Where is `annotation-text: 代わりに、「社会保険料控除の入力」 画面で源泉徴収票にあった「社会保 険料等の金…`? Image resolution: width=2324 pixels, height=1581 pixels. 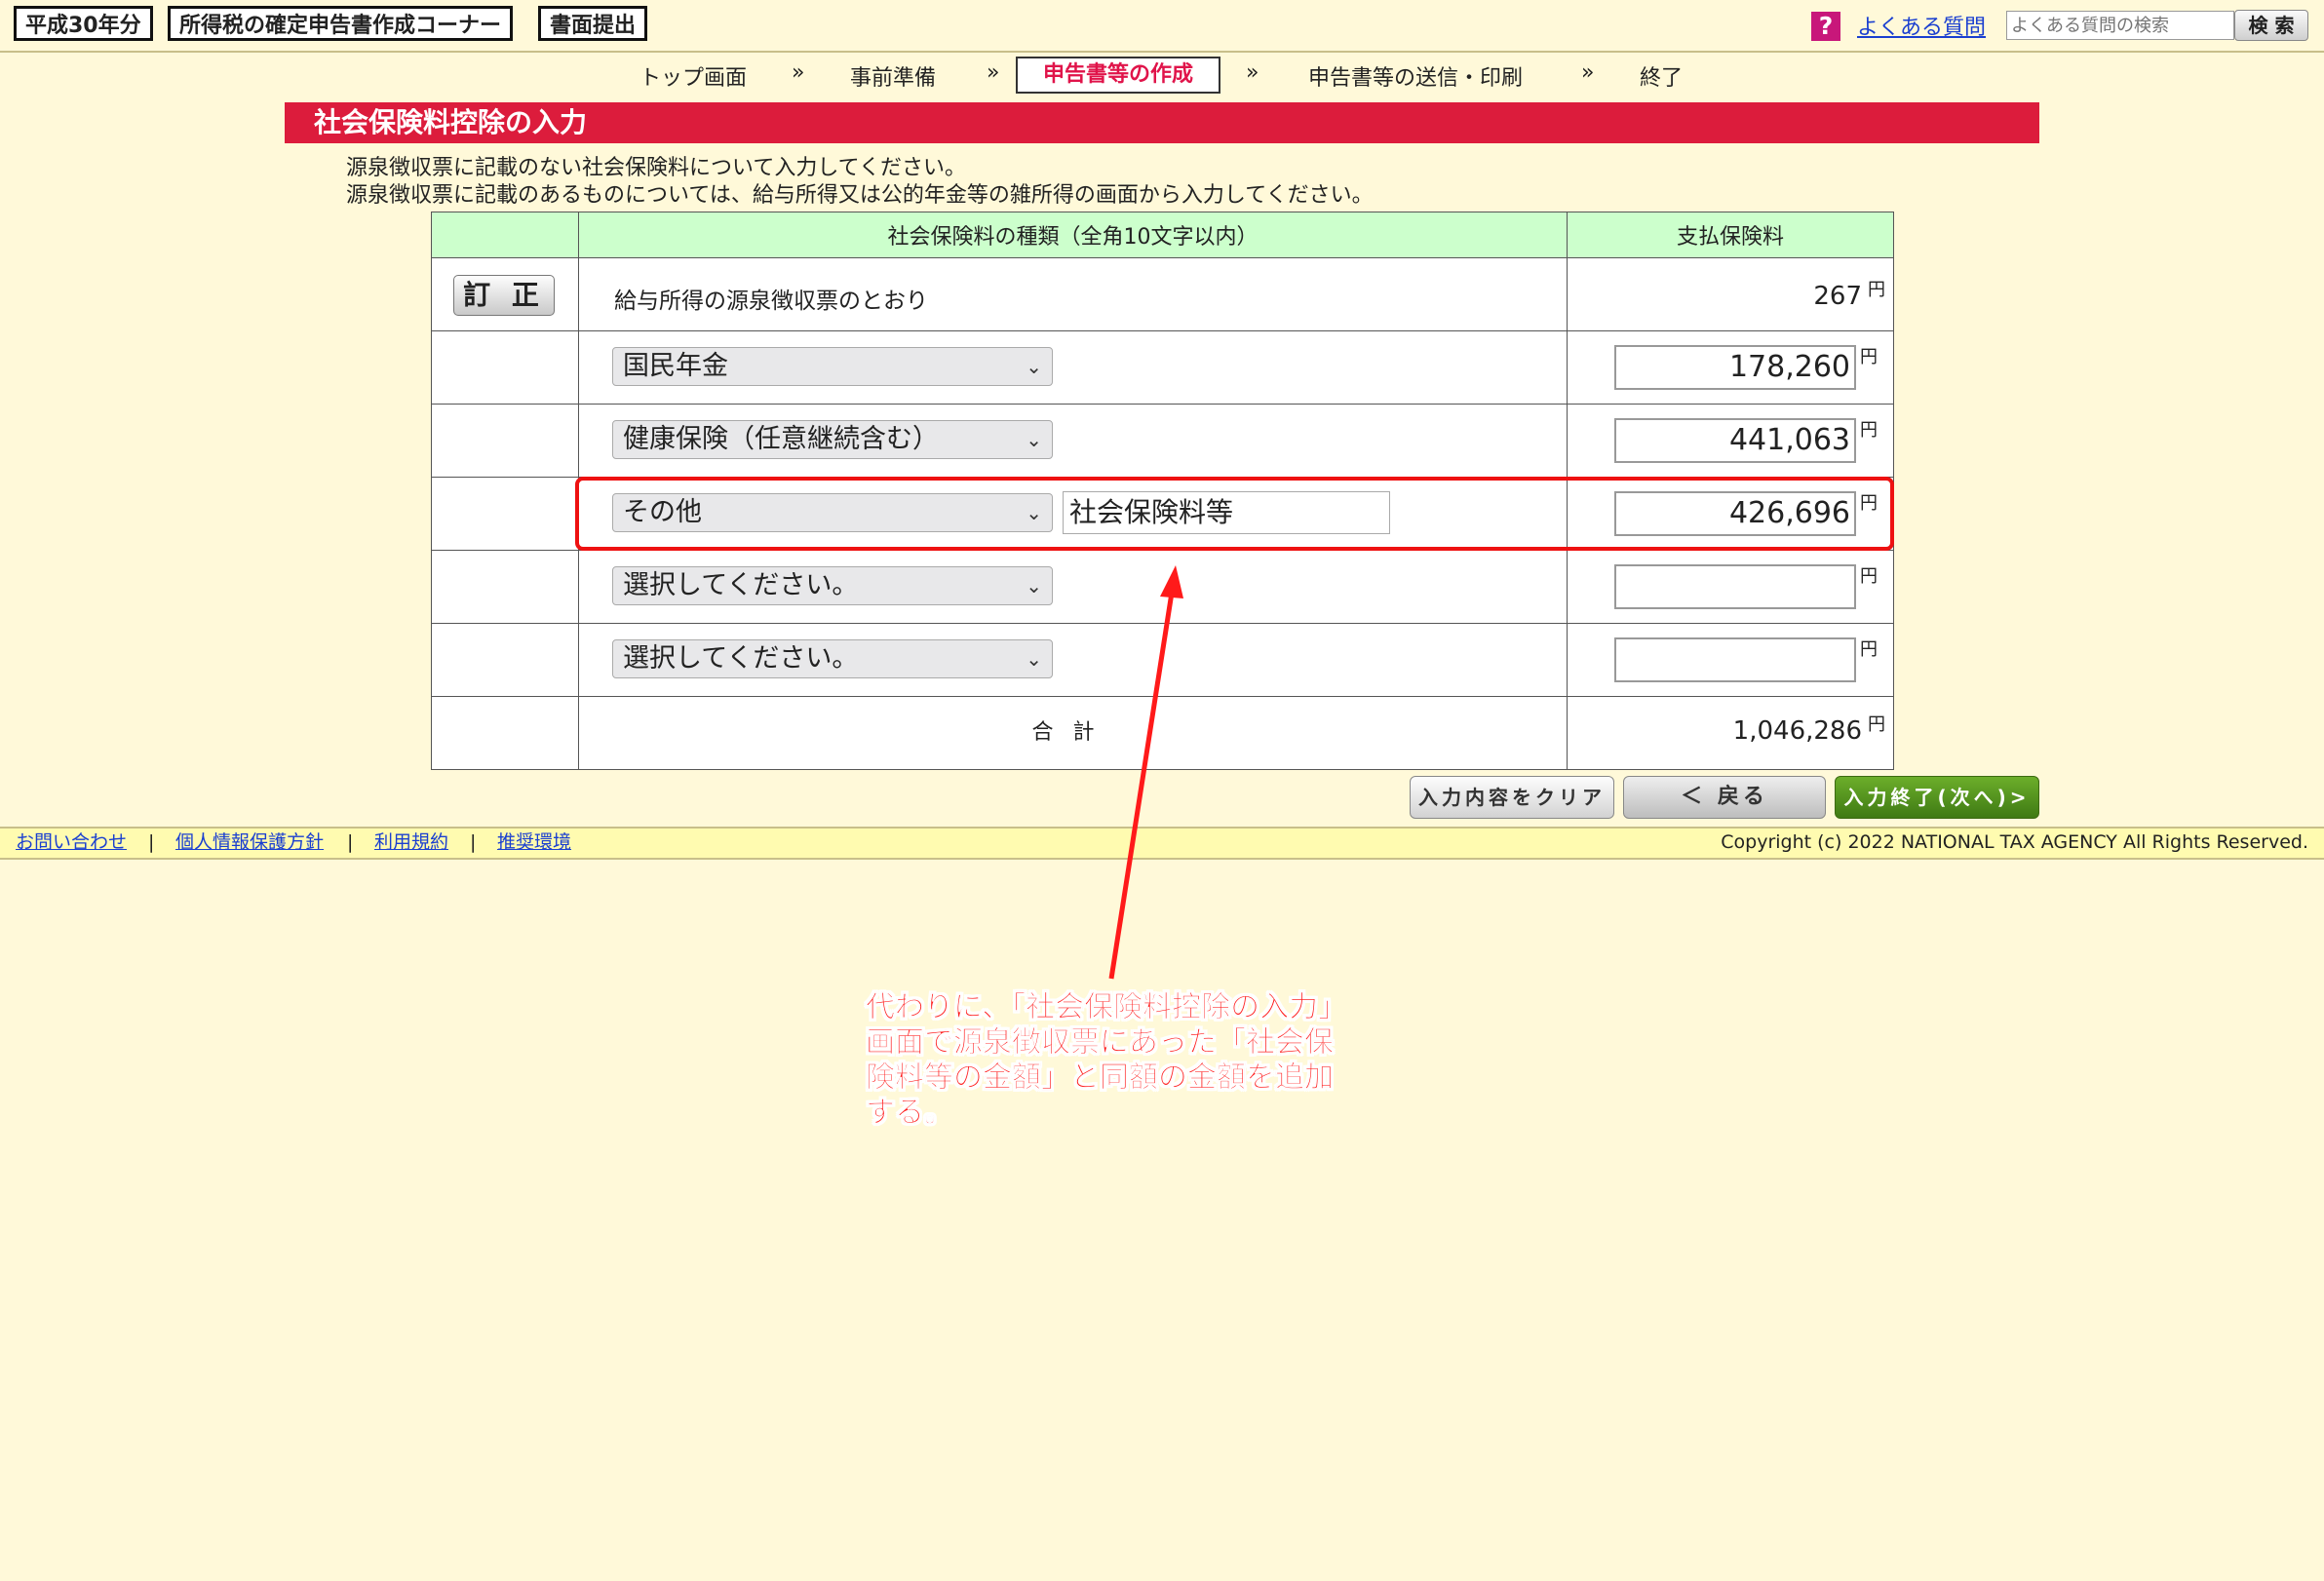 annotation-text: 代わりに、「社会保険料控除の入力」 画面で源泉徴収票にあった「社会保 険料等の金… is located at coordinates (1107, 1060).